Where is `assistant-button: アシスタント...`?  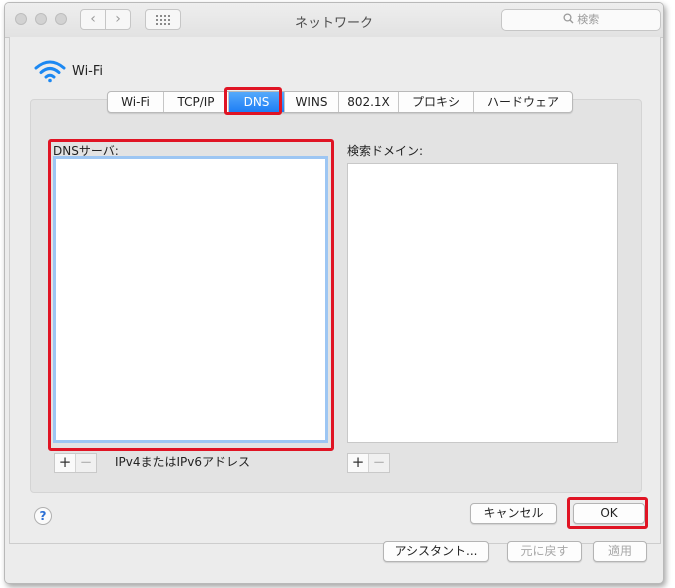
assistant-button: アシスタント... is located at coordinates (436, 551).